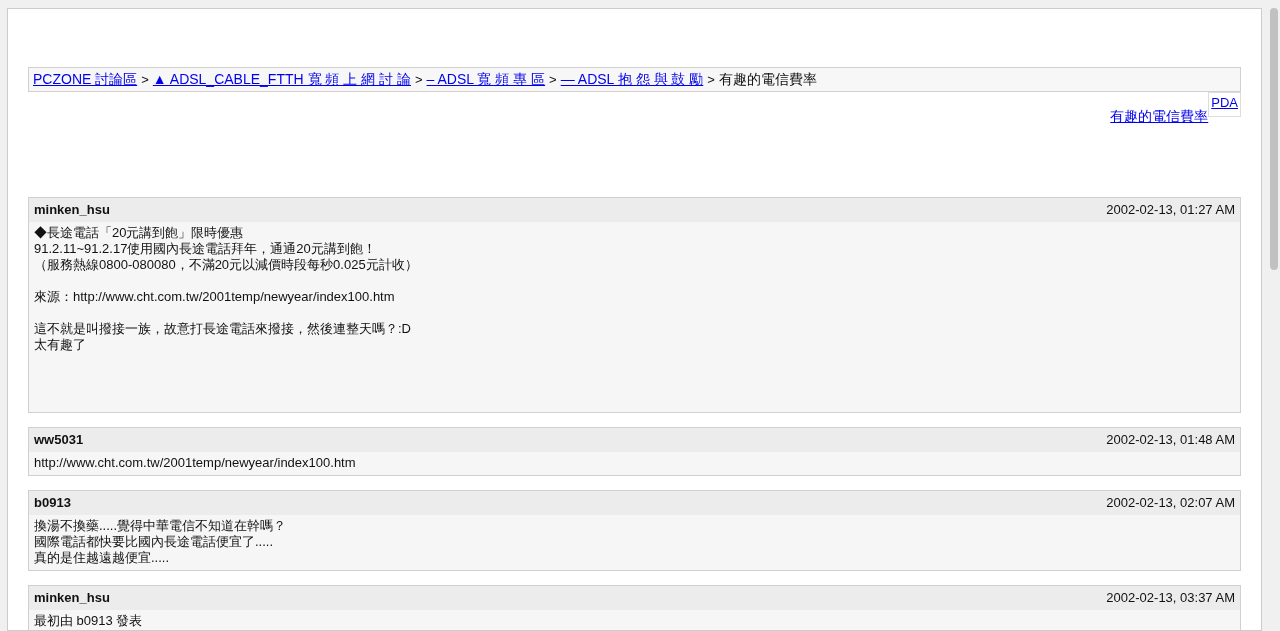  What do you see at coordinates (139, 233) in the screenshot?
I see `post-text-line: ◆長途電話「20元講到飽」限時優惠` at bounding box center [139, 233].